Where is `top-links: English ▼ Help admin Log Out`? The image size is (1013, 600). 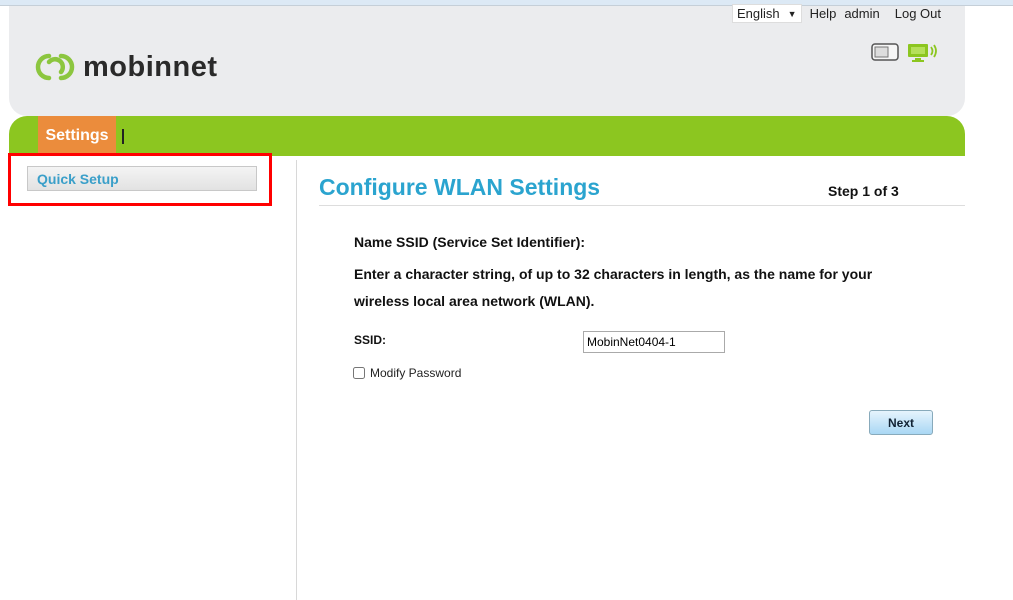 top-links: English ▼ Help admin Log Out is located at coordinates (840, 13).